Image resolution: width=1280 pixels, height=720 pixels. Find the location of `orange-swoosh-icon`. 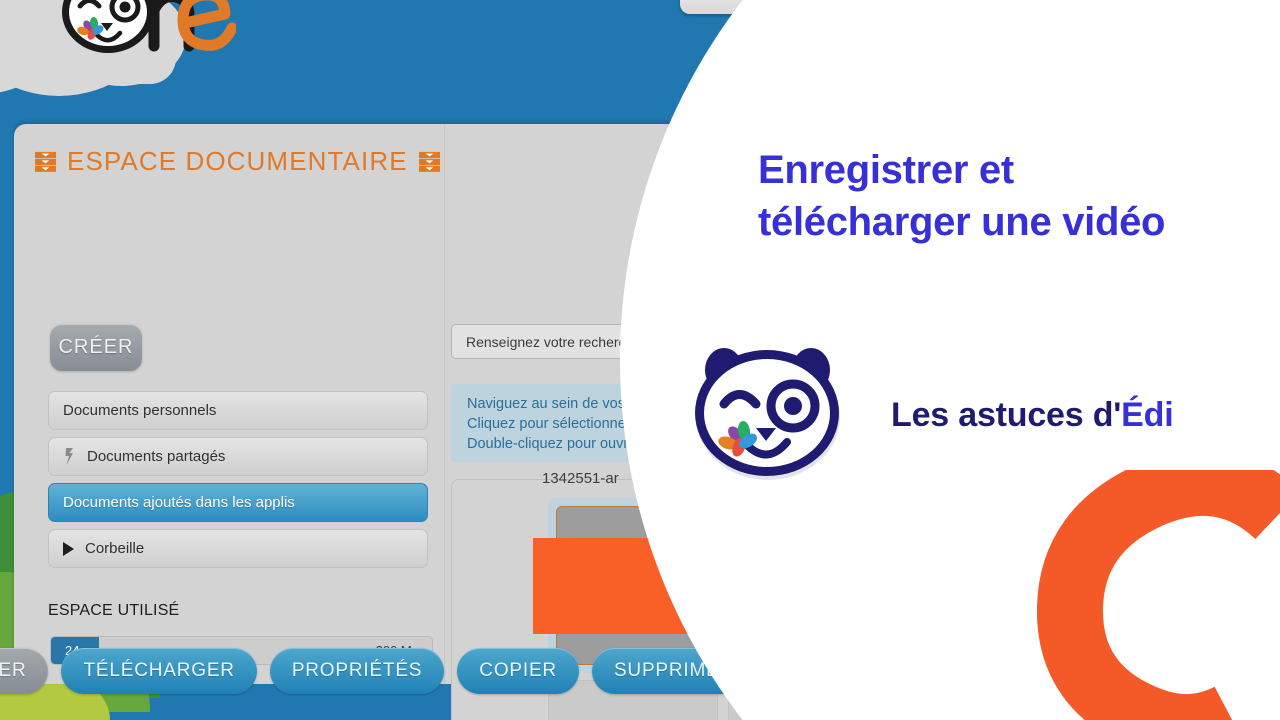

orange-swoosh-icon is located at coordinates (1158, 595).